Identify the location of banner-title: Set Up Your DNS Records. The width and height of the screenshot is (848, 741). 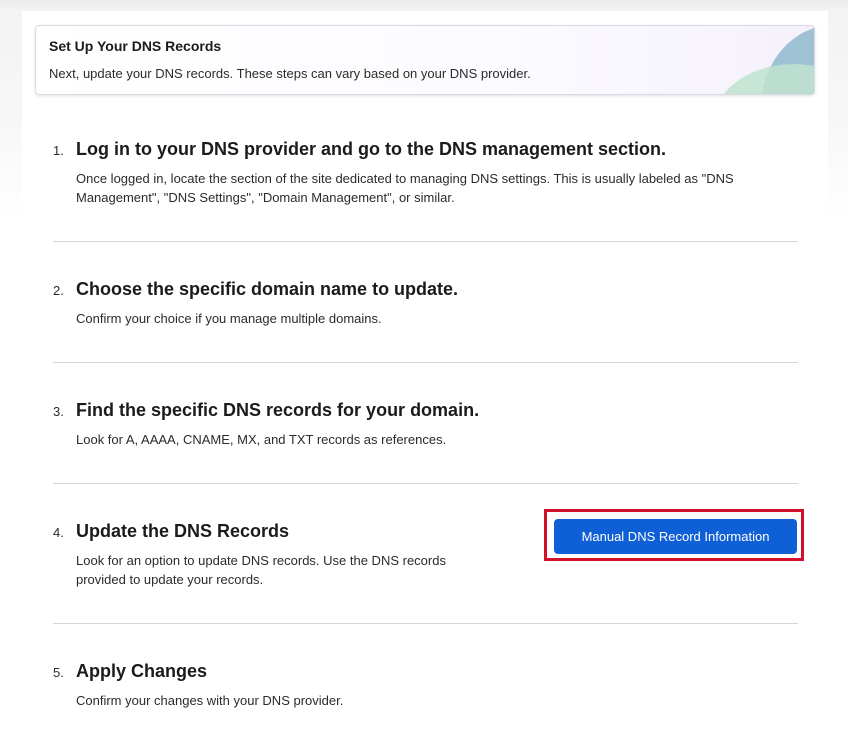
(135, 46).